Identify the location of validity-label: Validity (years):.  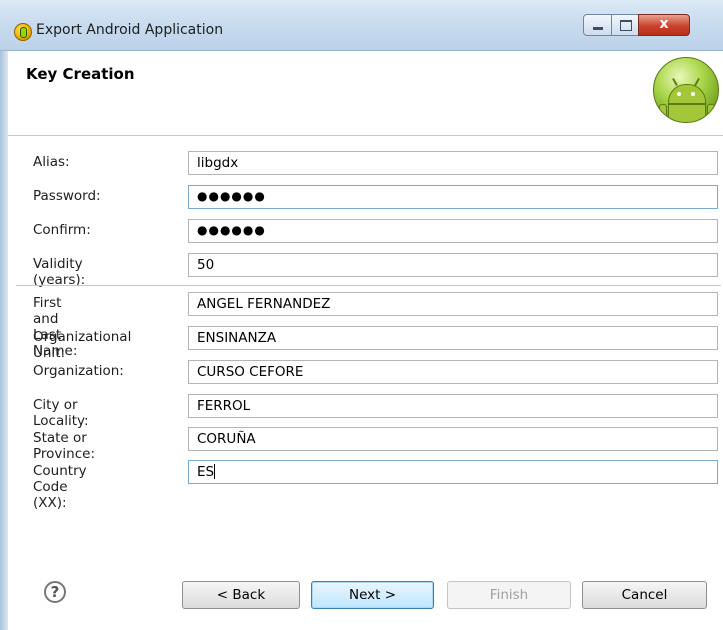
(59, 272).